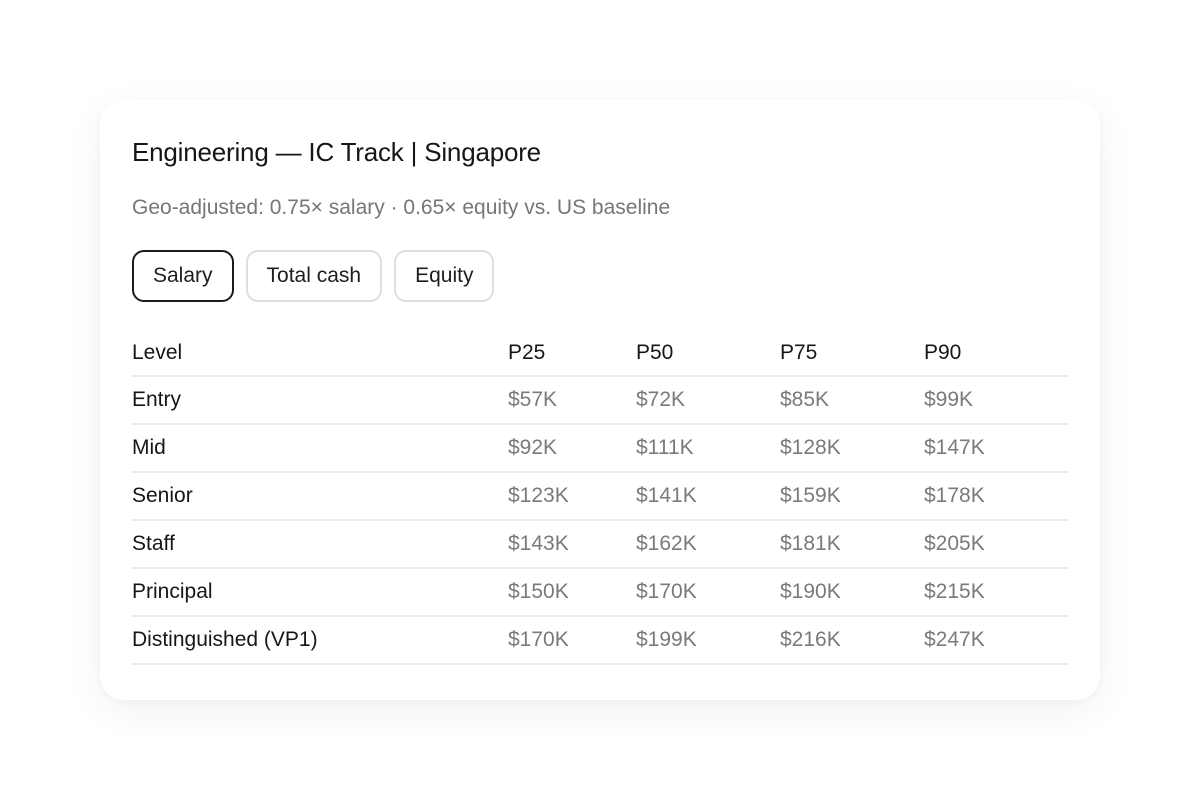 The width and height of the screenshot is (1200, 800). What do you see at coordinates (320, 592) in the screenshot?
I see `level-cell: Principal` at bounding box center [320, 592].